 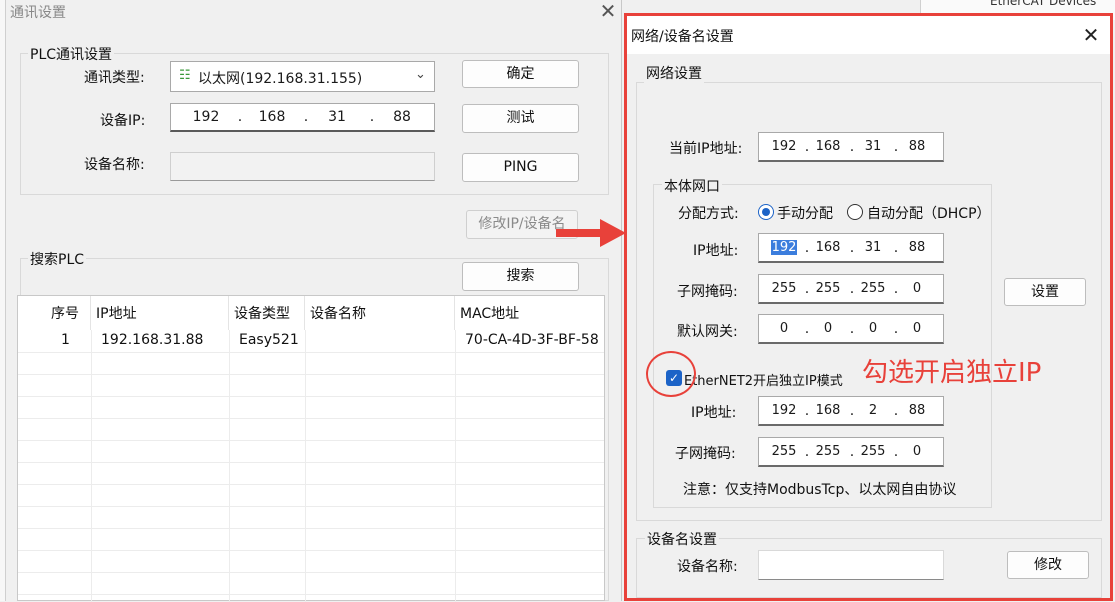 I want to click on annotation-arrow-icon, so click(x=591, y=233).